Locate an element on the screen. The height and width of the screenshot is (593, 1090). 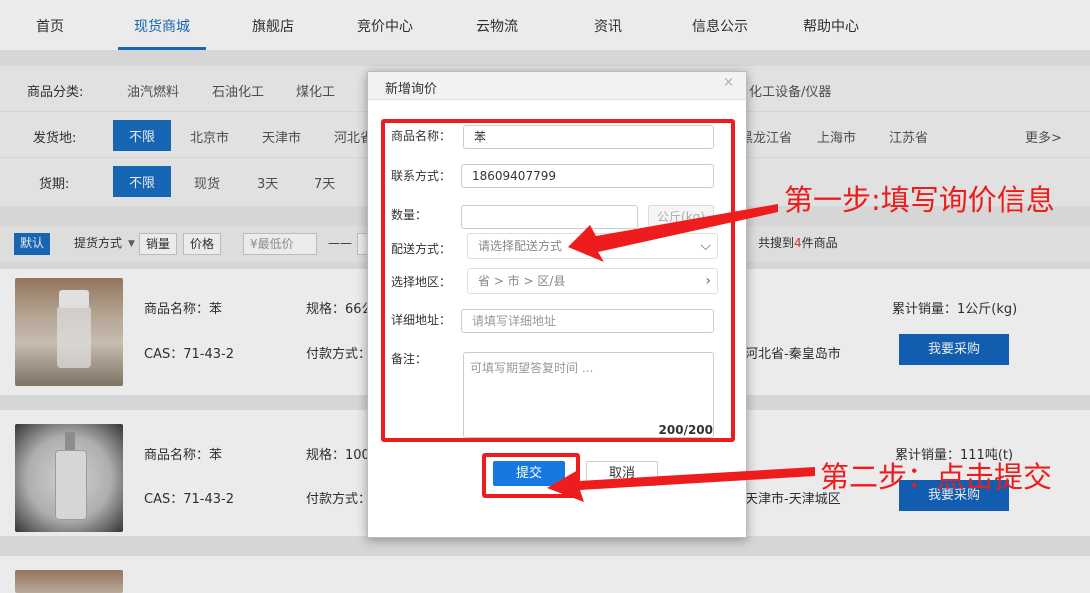
highlight-box is located at coordinates (531, 475).